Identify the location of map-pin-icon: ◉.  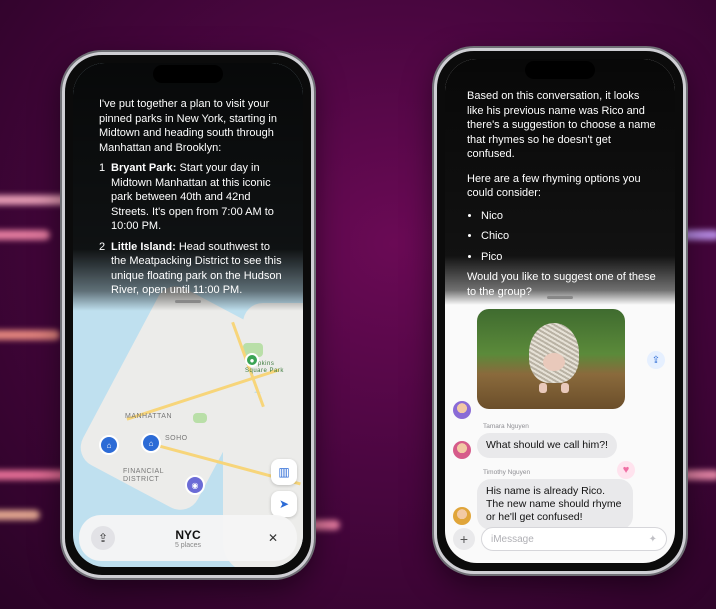
(195, 485).